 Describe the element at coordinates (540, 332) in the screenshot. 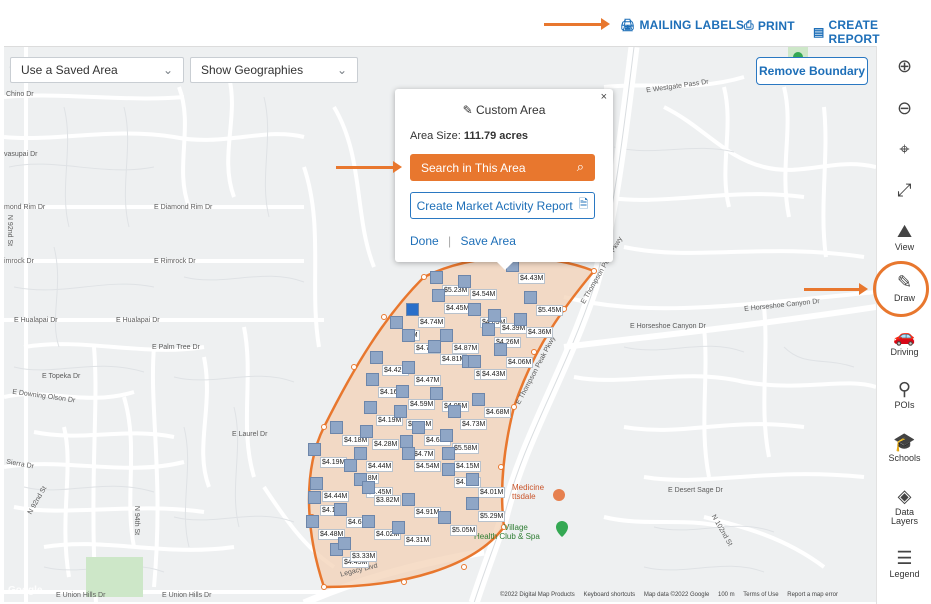

I see `price-label: $4.36M` at that location.